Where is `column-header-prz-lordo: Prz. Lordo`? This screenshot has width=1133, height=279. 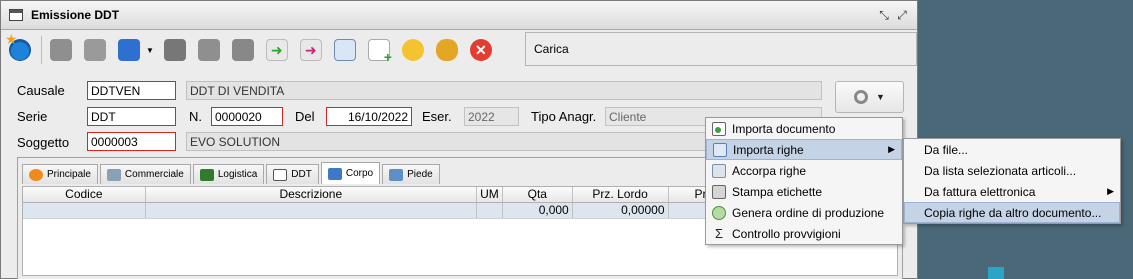 column-header-prz-lordo: Prz. Lordo is located at coordinates (621, 194).